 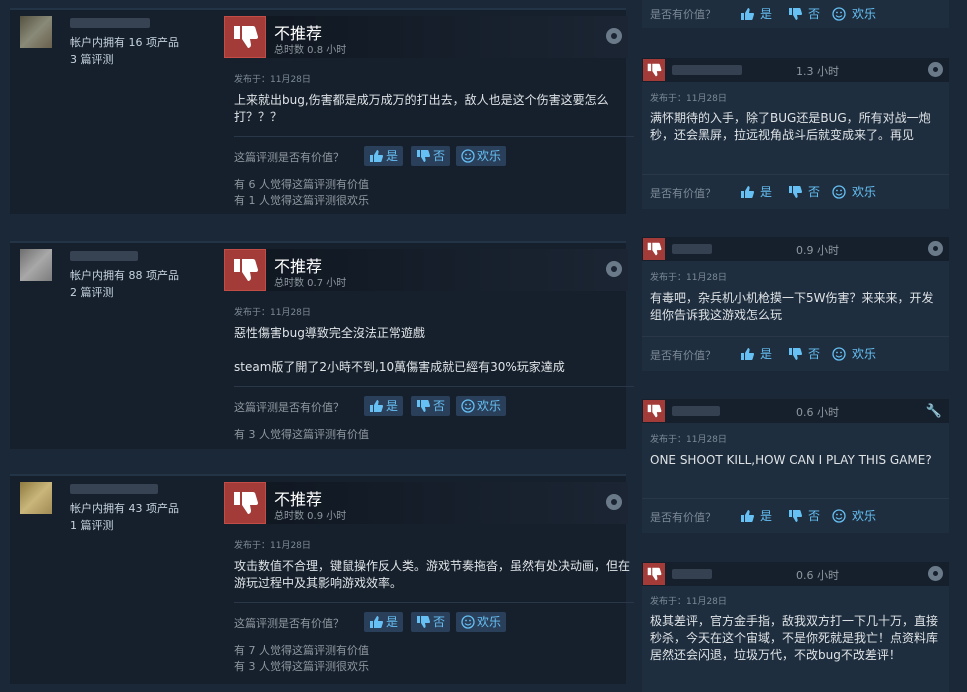 I want to click on products-owned: 帐户内拥有 16 项产品, so click(x=124, y=42).